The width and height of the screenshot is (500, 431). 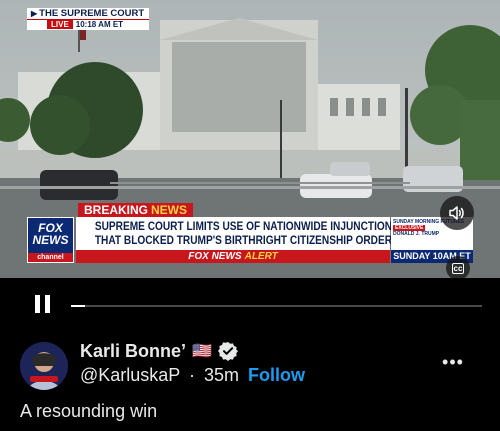 What do you see at coordinates (215, 256) in the screenshot?
I see `alert-prefix: FOX NEWS` at bounding box center [215, 256].